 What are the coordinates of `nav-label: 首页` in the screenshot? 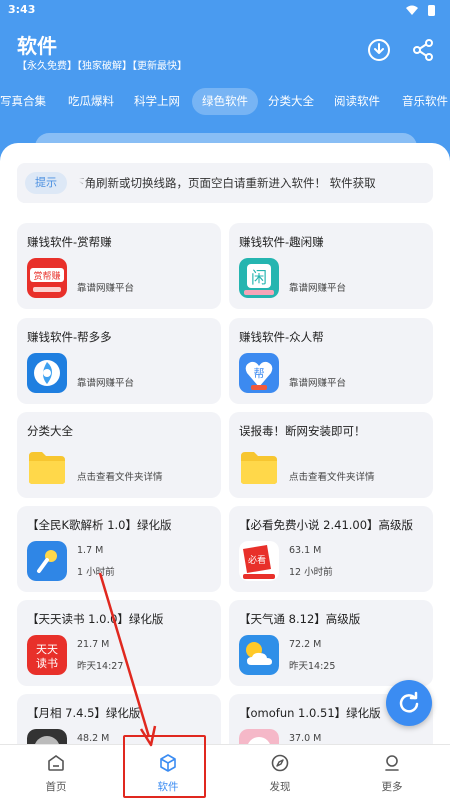 It's located at (56, 787).